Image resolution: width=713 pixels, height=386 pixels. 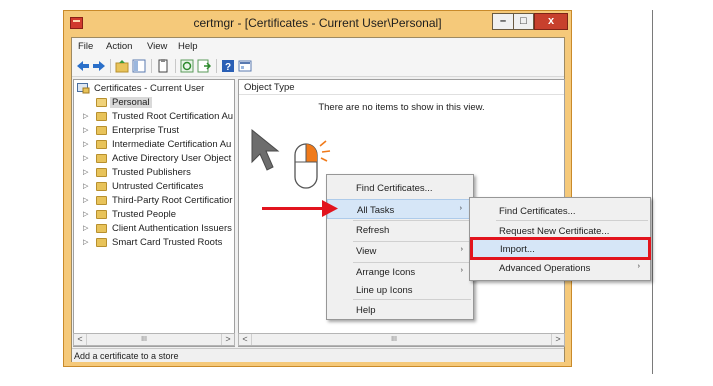 I want to click on tree-item-label: Trusted Root Certification Au, so click(x=173, y=116).